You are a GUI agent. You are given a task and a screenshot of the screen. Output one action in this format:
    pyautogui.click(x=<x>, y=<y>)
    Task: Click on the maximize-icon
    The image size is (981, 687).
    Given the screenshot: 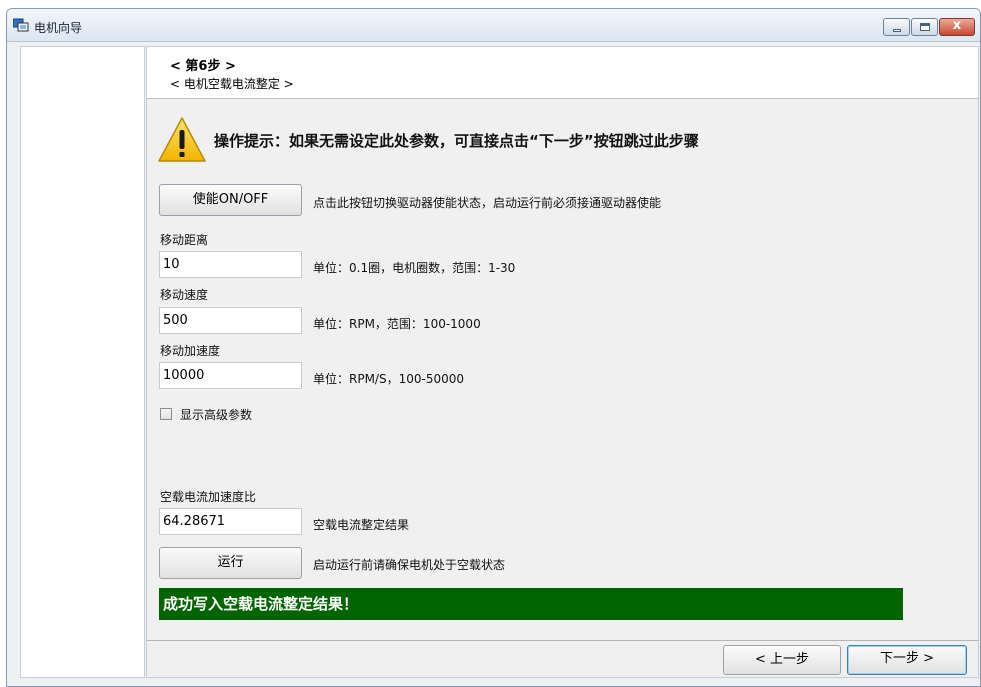 What is the action you would take?
    pyautogui.click(x=925, y=27)
    